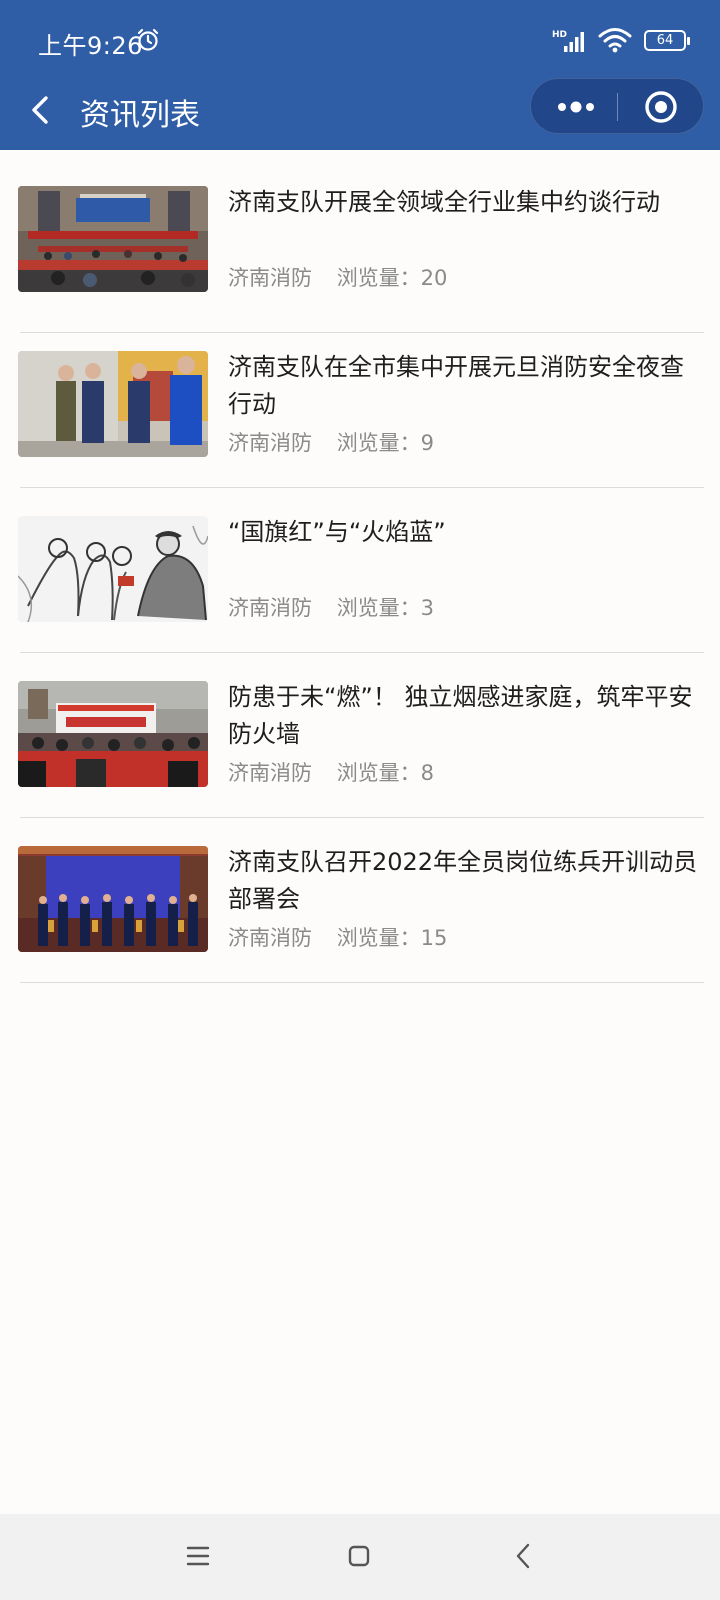  I want to click on news-title: 济南支队召开2022年全员岗位练兵开训动员部署会, so click(464, 881).